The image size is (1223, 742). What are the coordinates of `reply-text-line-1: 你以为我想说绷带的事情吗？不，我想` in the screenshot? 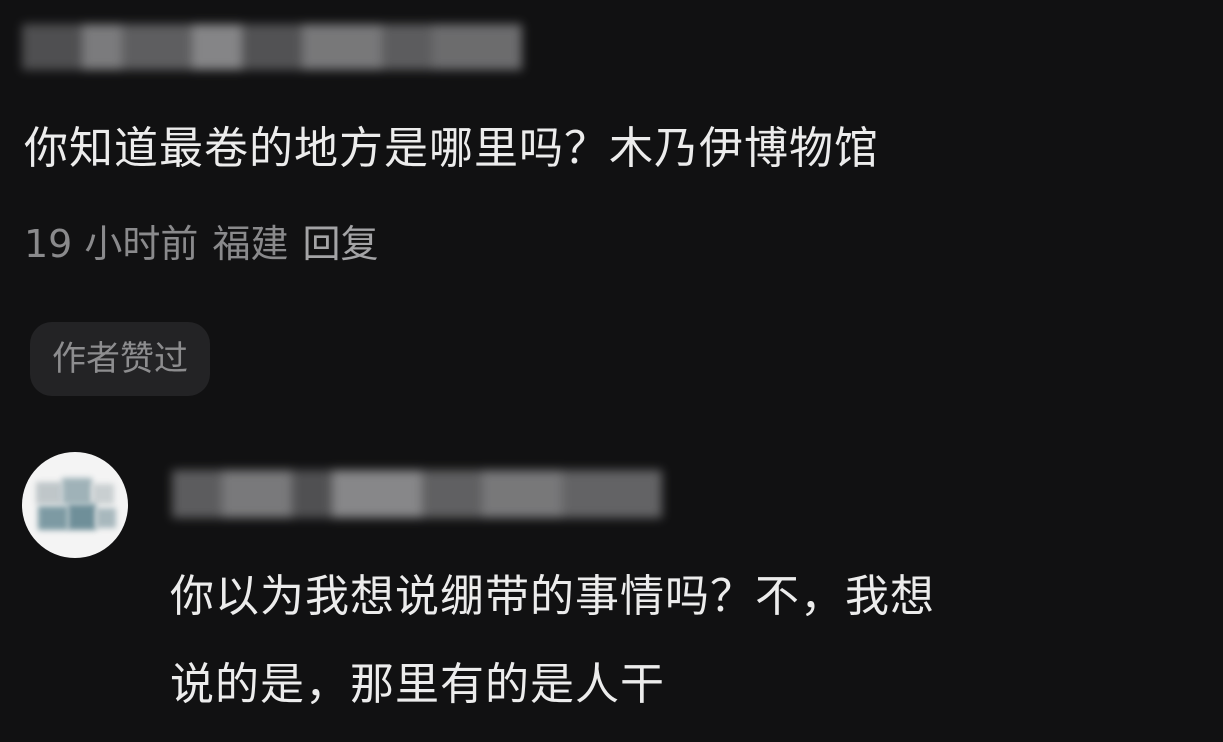 It's located at (552, 596).